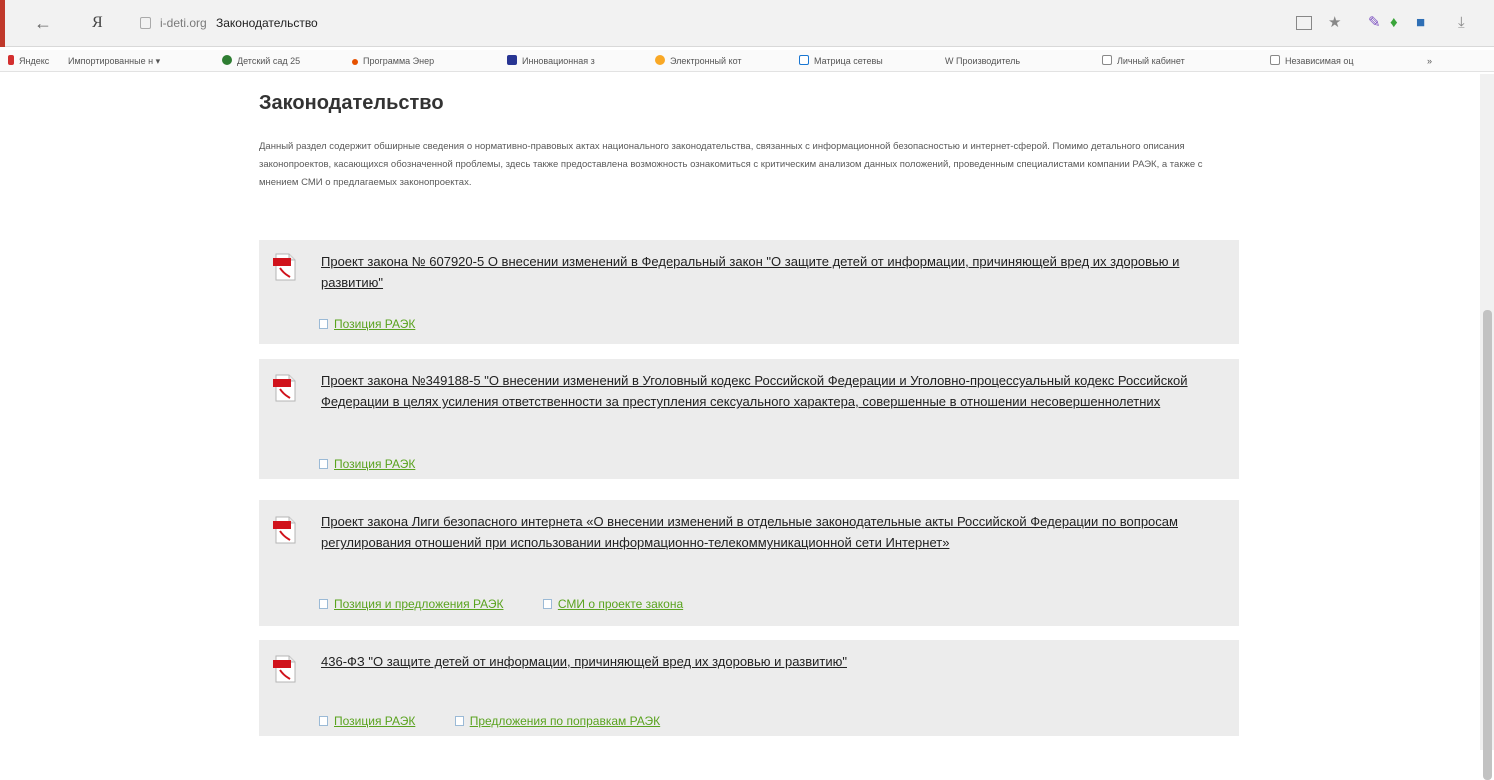 The width and height of the screenshot is (1494, 780). Describe the element at coordinates (612, 604) in the screenshot. I see `media-about-bill-link: СМИ о проекте закона` at that location.